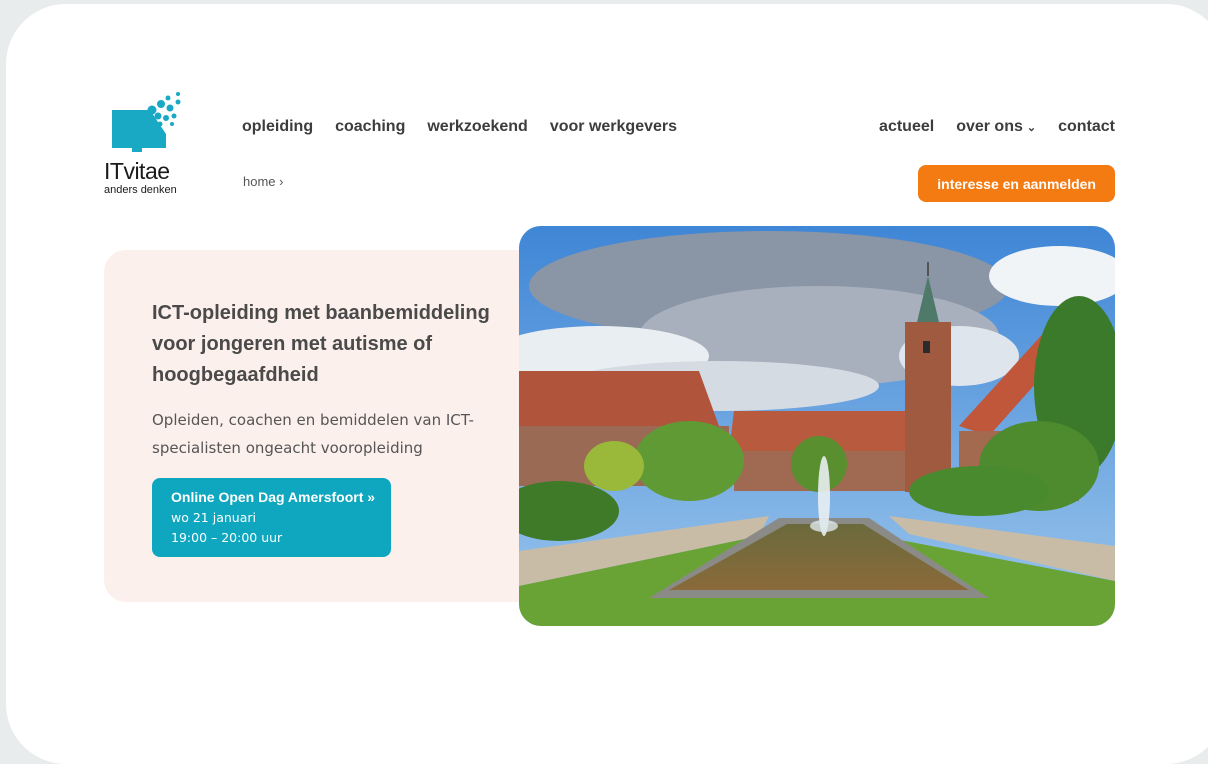  What do you see at coordinates (989, 126) in the screenshot?
I see `nav-link-over-ons-label: over ons` at bounding box center [989, 126].